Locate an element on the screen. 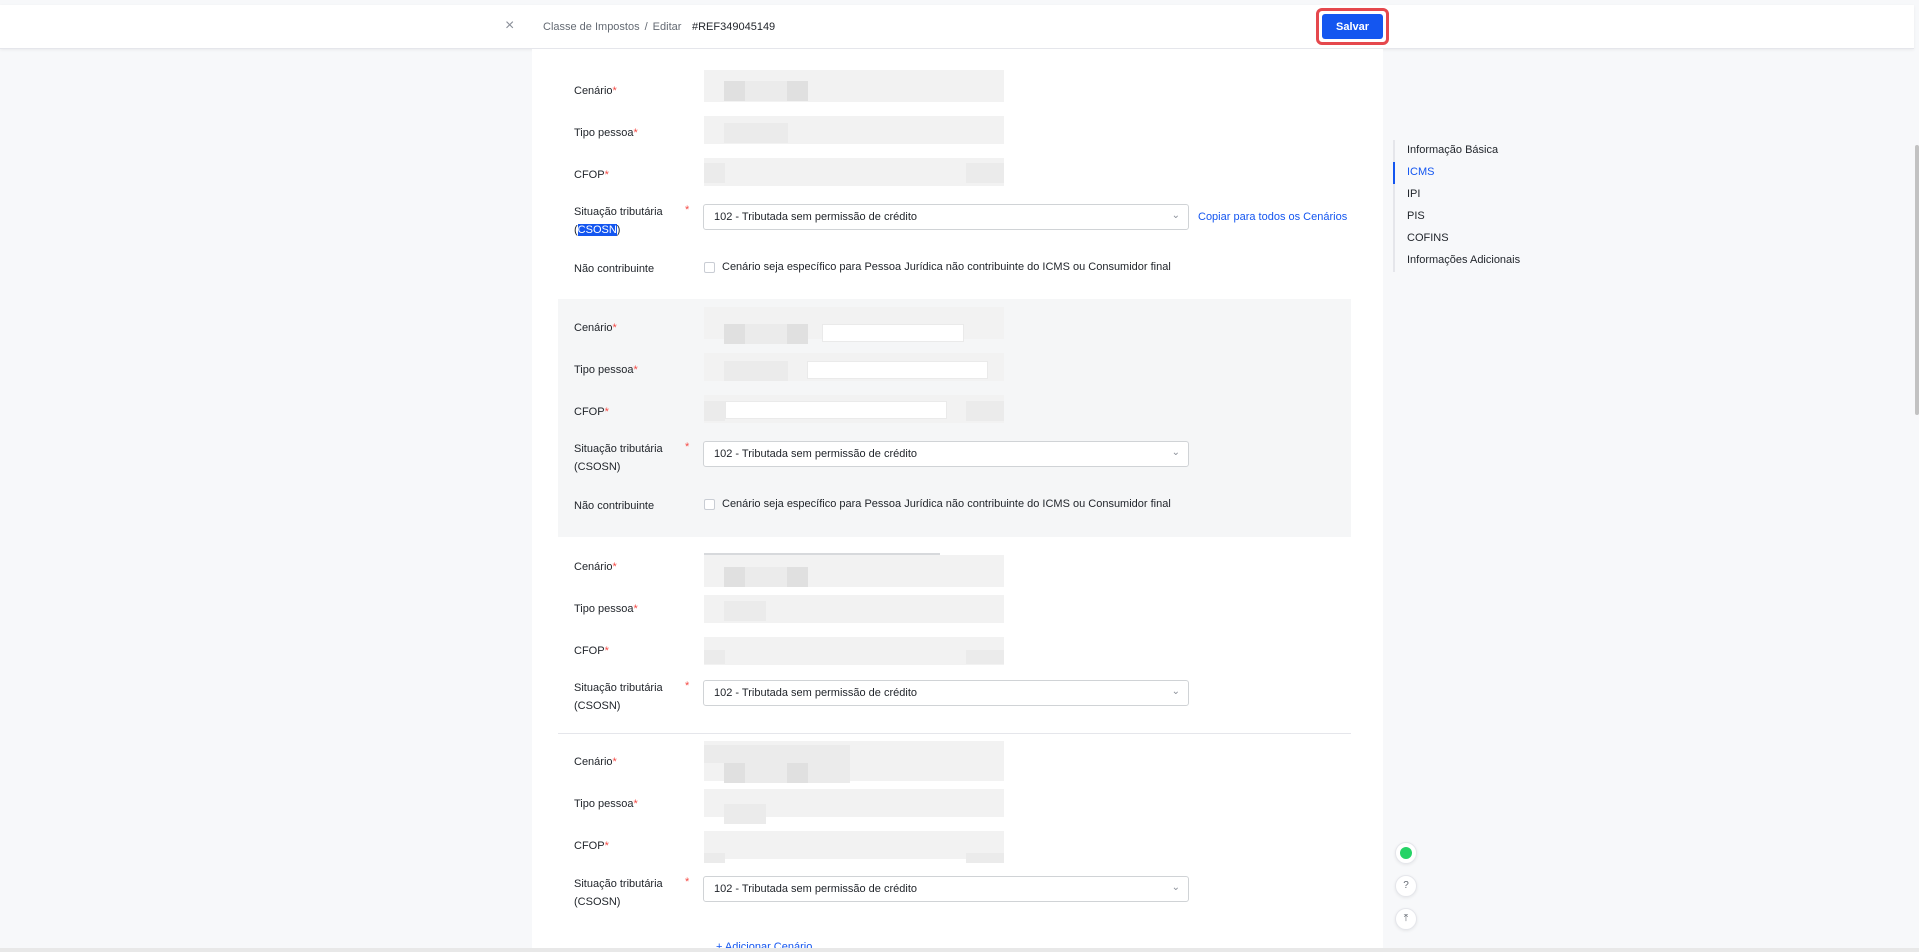  breadcrumb: Classe de Impostos / Editar is located at coordinates (612, 27).